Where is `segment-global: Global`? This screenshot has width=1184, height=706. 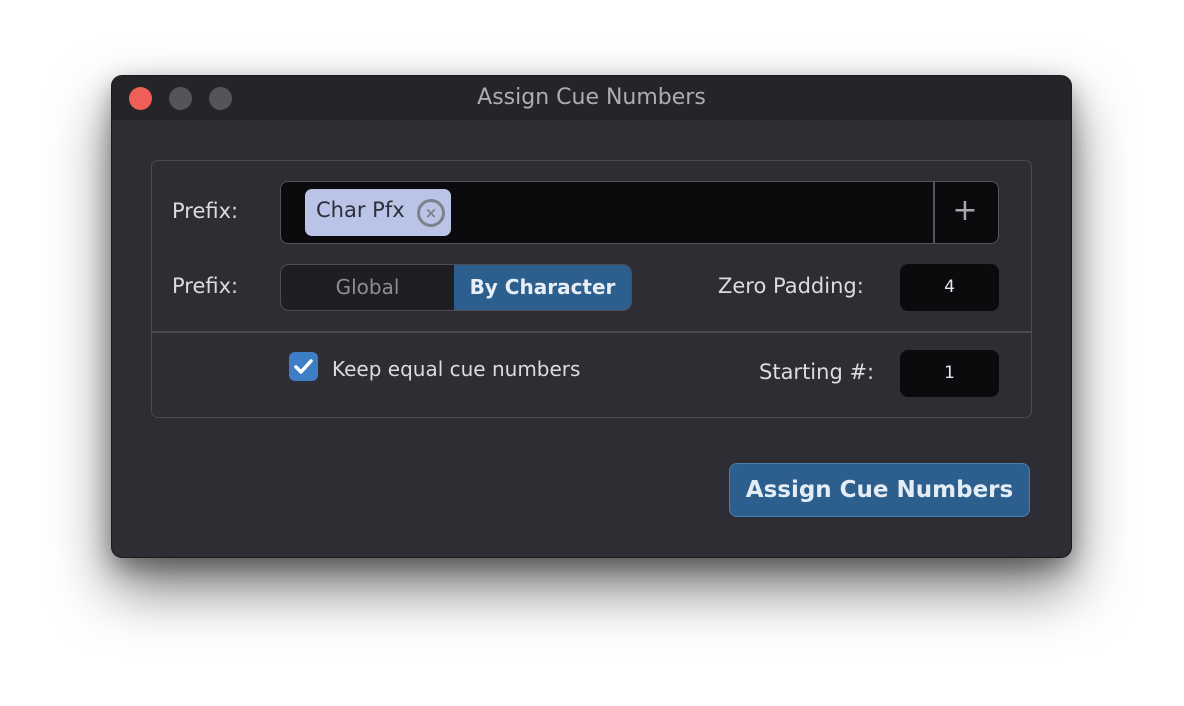 segment-global: Global is located at coordinates (367, 287).